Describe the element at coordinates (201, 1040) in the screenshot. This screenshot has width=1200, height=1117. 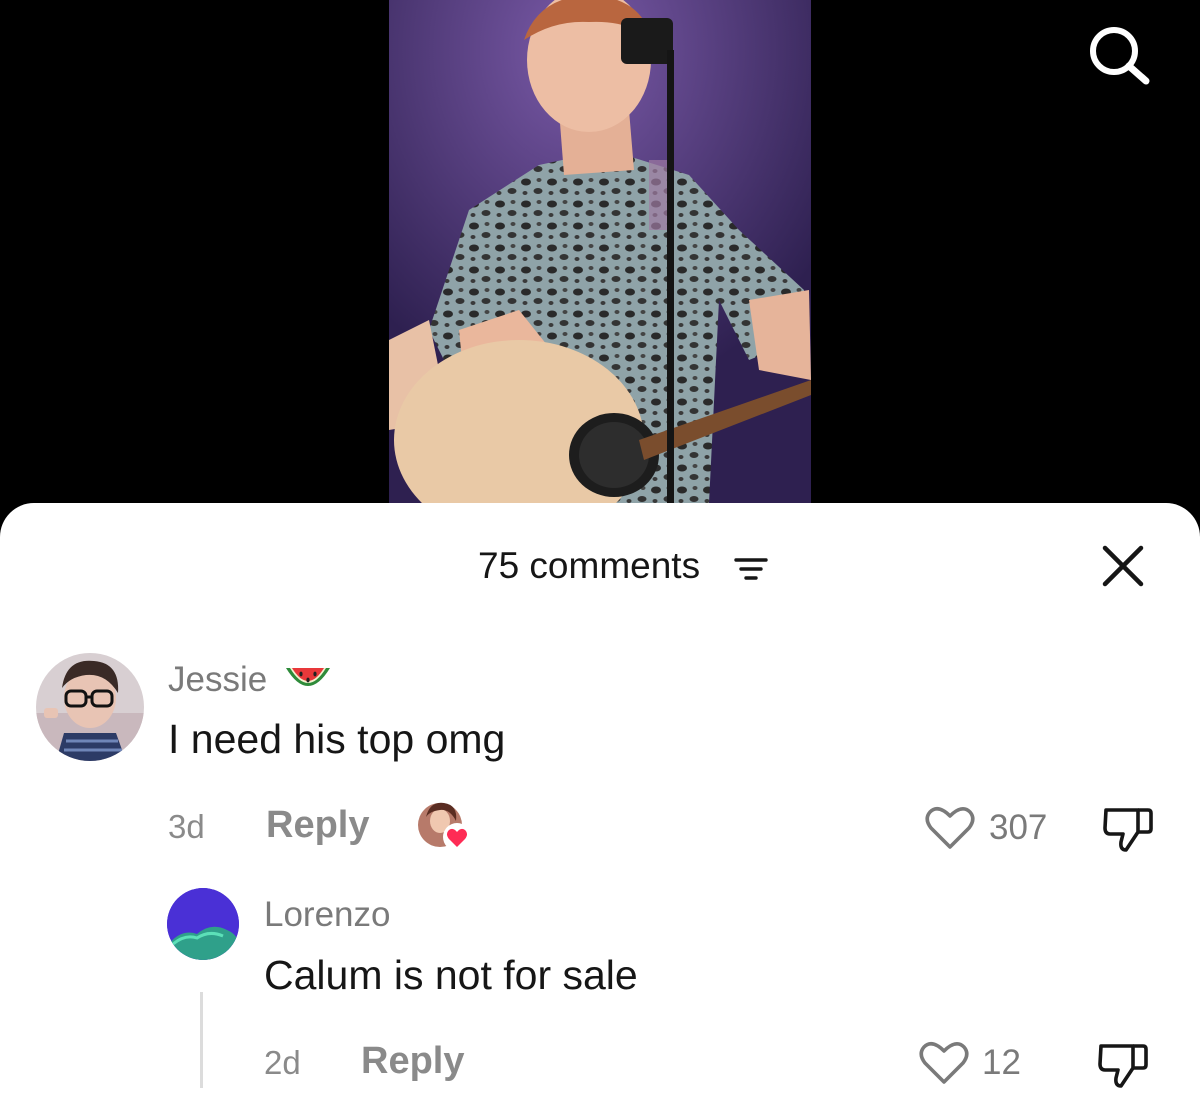
I see `reply-thread-line` at that location.